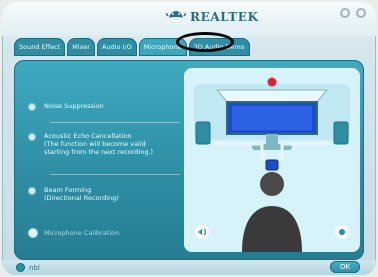 Image resolution: width=378 pixels, height=277 pixels. I want to click on tab-3d-audio-demo: 3D Audio Demo, so click(219, 47).